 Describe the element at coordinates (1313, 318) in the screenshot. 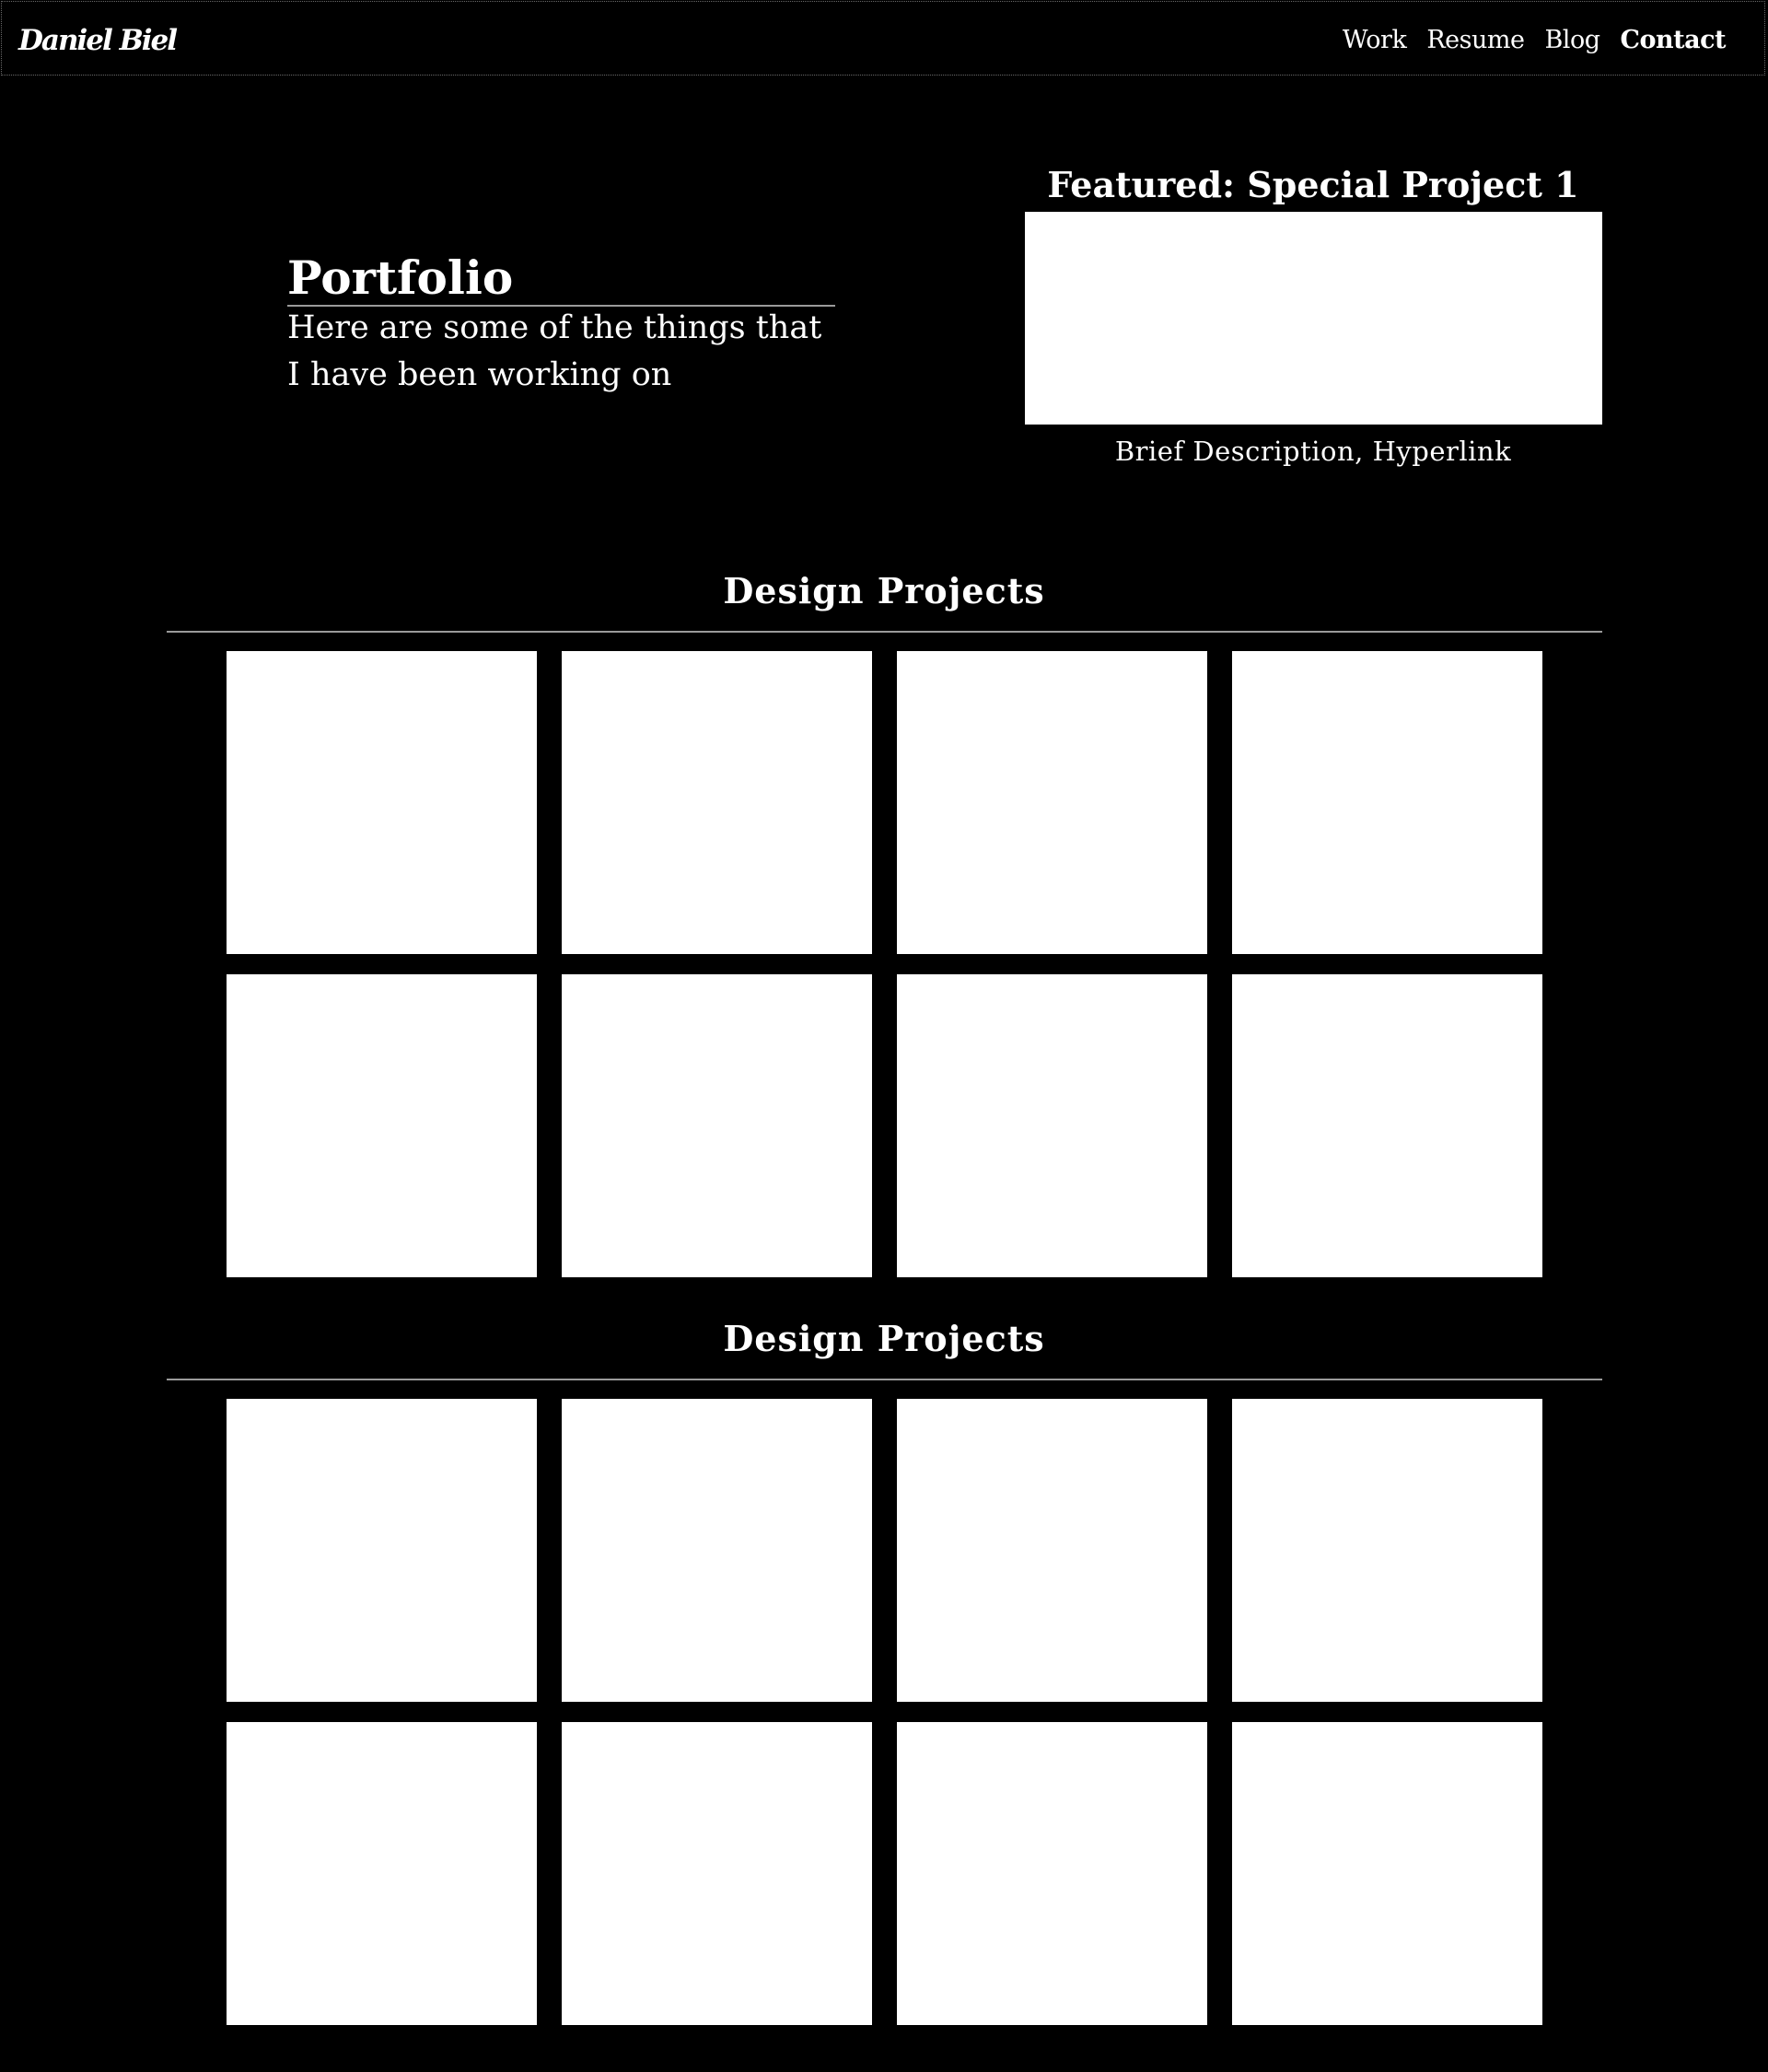

I see `featured-image-placeholder` at that location.